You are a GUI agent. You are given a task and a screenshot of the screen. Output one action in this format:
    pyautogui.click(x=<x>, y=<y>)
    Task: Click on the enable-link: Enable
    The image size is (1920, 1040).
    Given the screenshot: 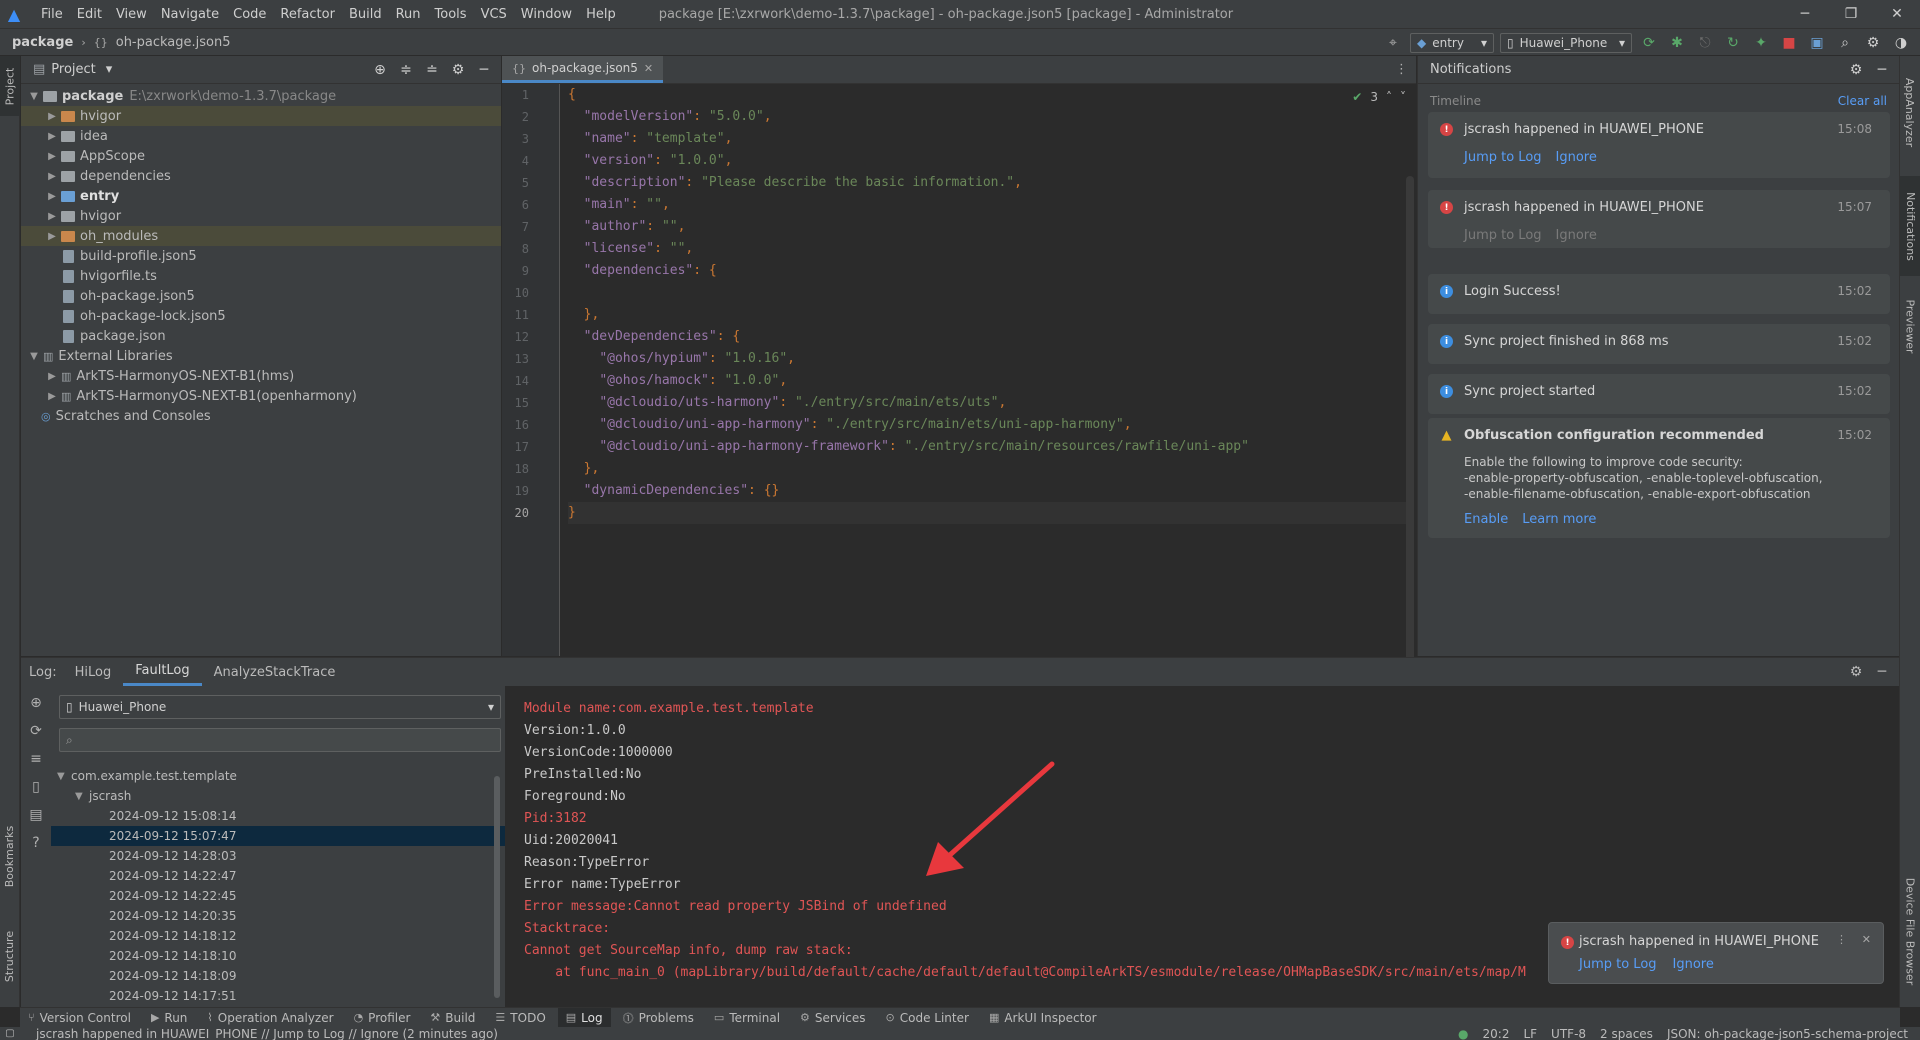 What is the action you would take?
    pyautogui.click(x=1486, y=519)
    